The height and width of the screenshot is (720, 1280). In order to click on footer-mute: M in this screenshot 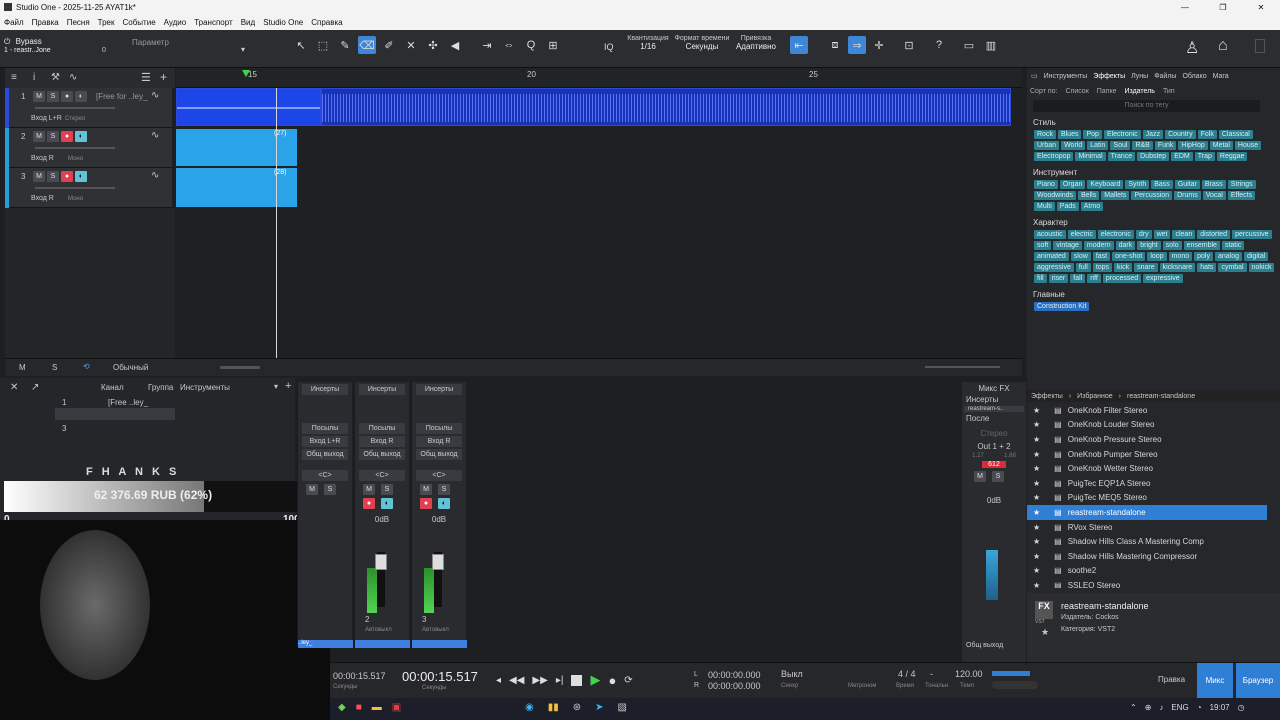, I will do `click(22, 367)`.